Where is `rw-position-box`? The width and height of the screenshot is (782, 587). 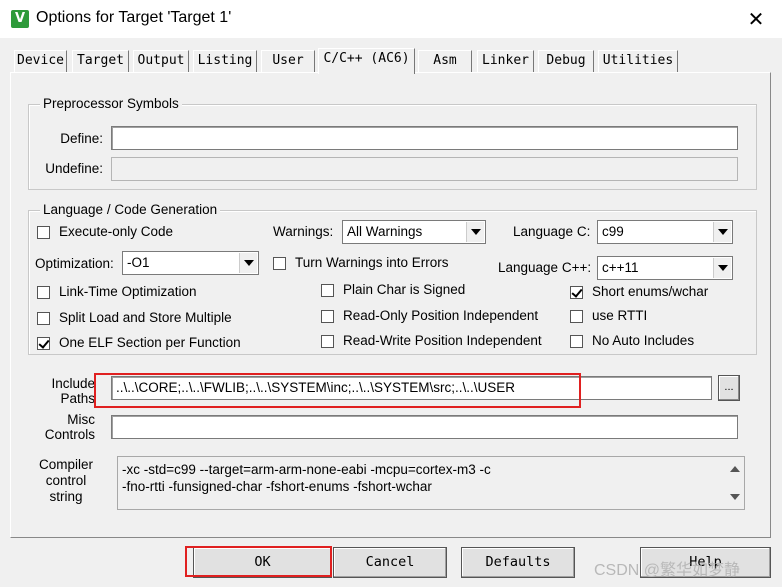 rw-position-box is located at coordinates (327, 341).